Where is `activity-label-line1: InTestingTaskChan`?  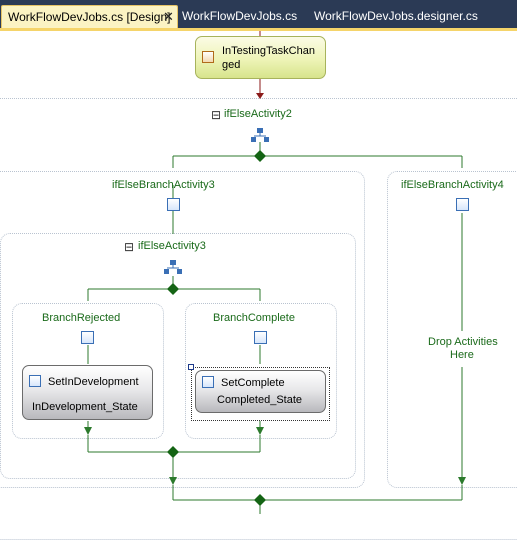 activity-label-line1: InTestingTaskChan is located at coordinates (268, 51).